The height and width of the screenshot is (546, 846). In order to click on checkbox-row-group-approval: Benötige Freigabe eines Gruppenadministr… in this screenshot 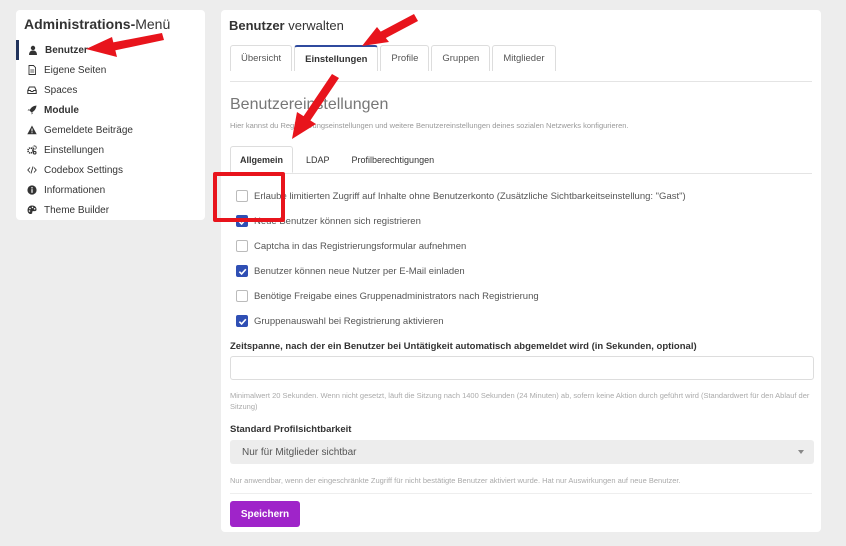, I will do `click(387, 296)`.